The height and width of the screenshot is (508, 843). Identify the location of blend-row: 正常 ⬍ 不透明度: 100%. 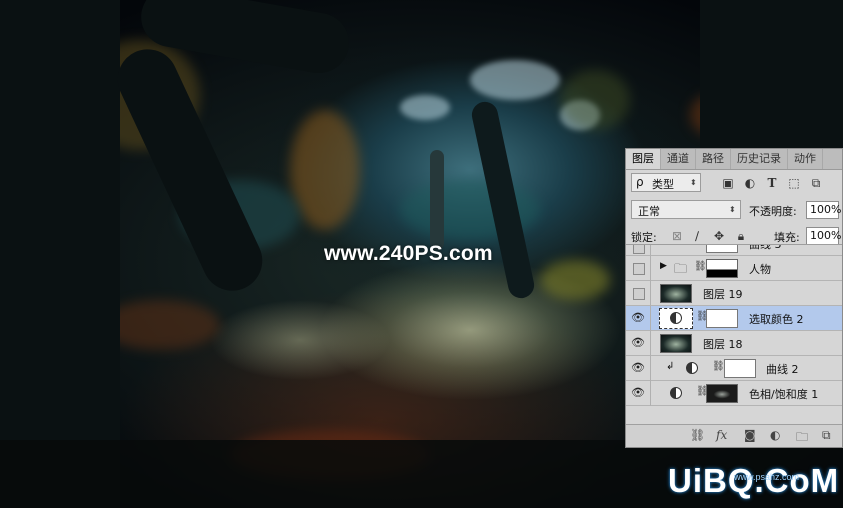
(734, 211).